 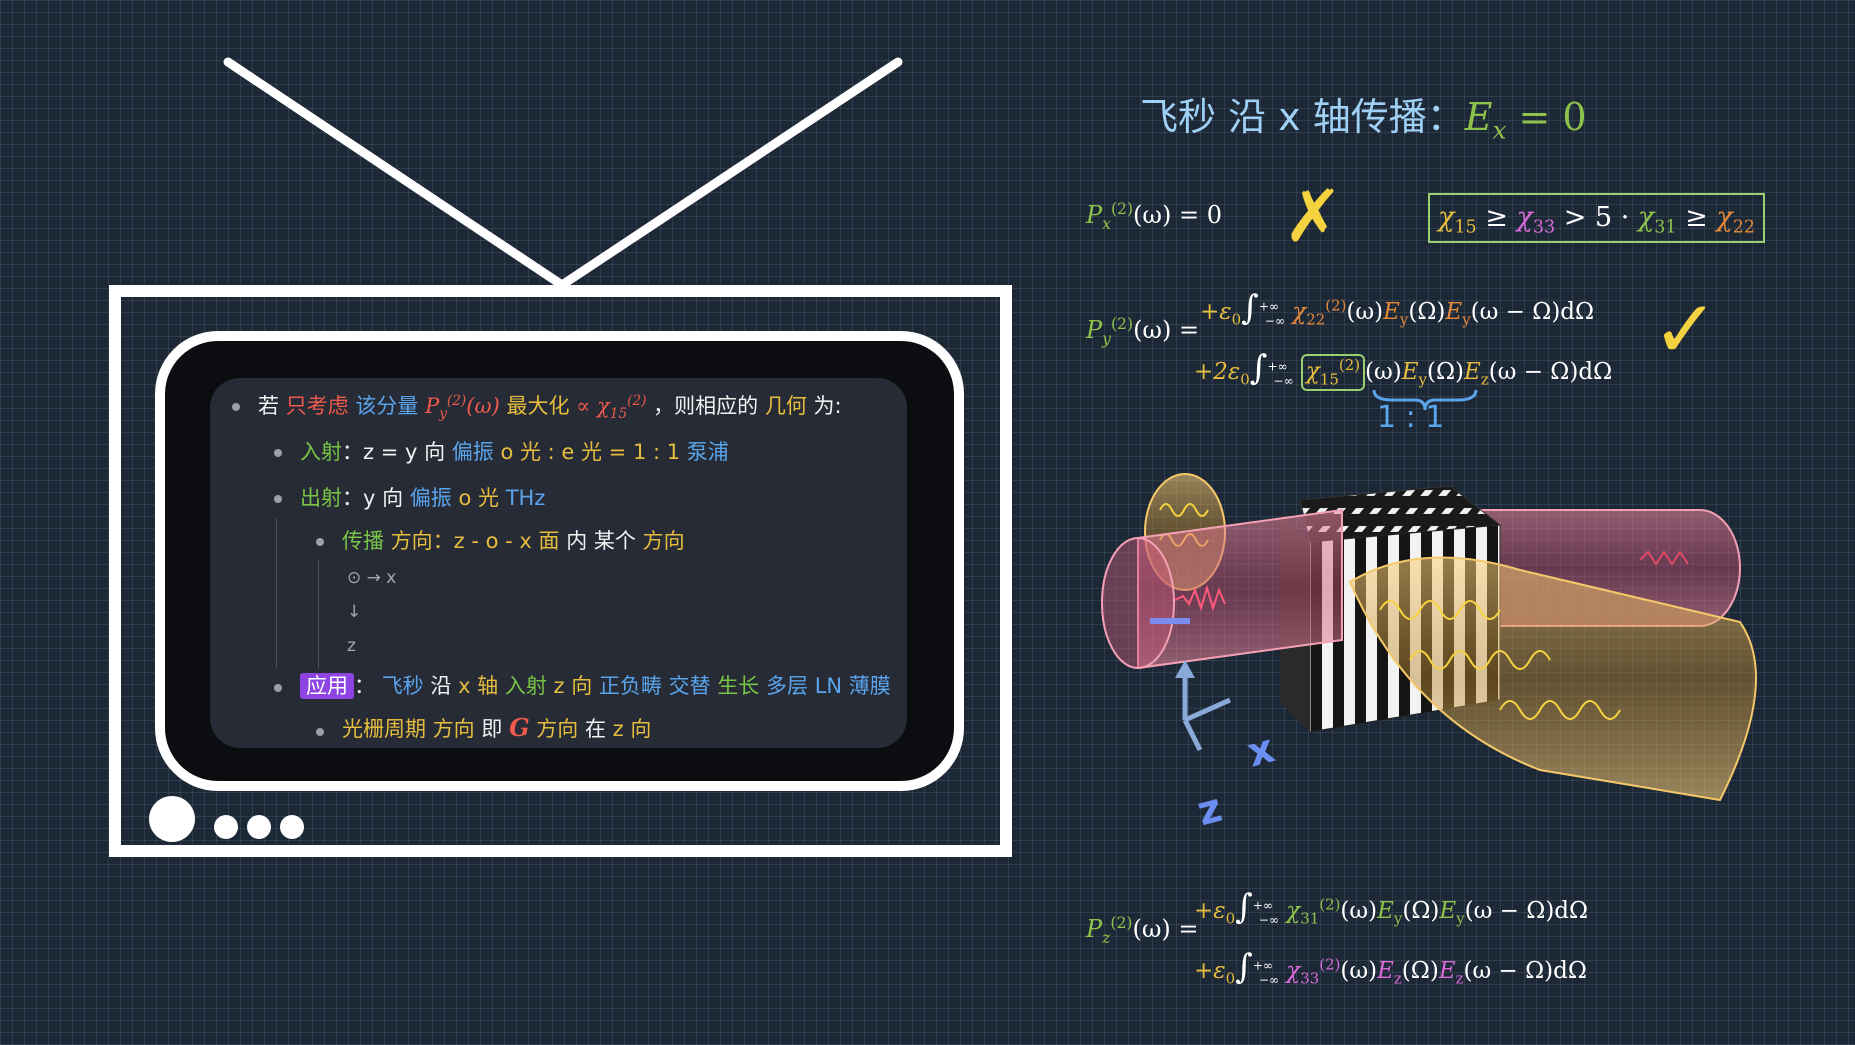 What do you see at coordinates (785, 406) in the screenshot?
I see `text-geometry: 几何` at bounding box center [785, 406].